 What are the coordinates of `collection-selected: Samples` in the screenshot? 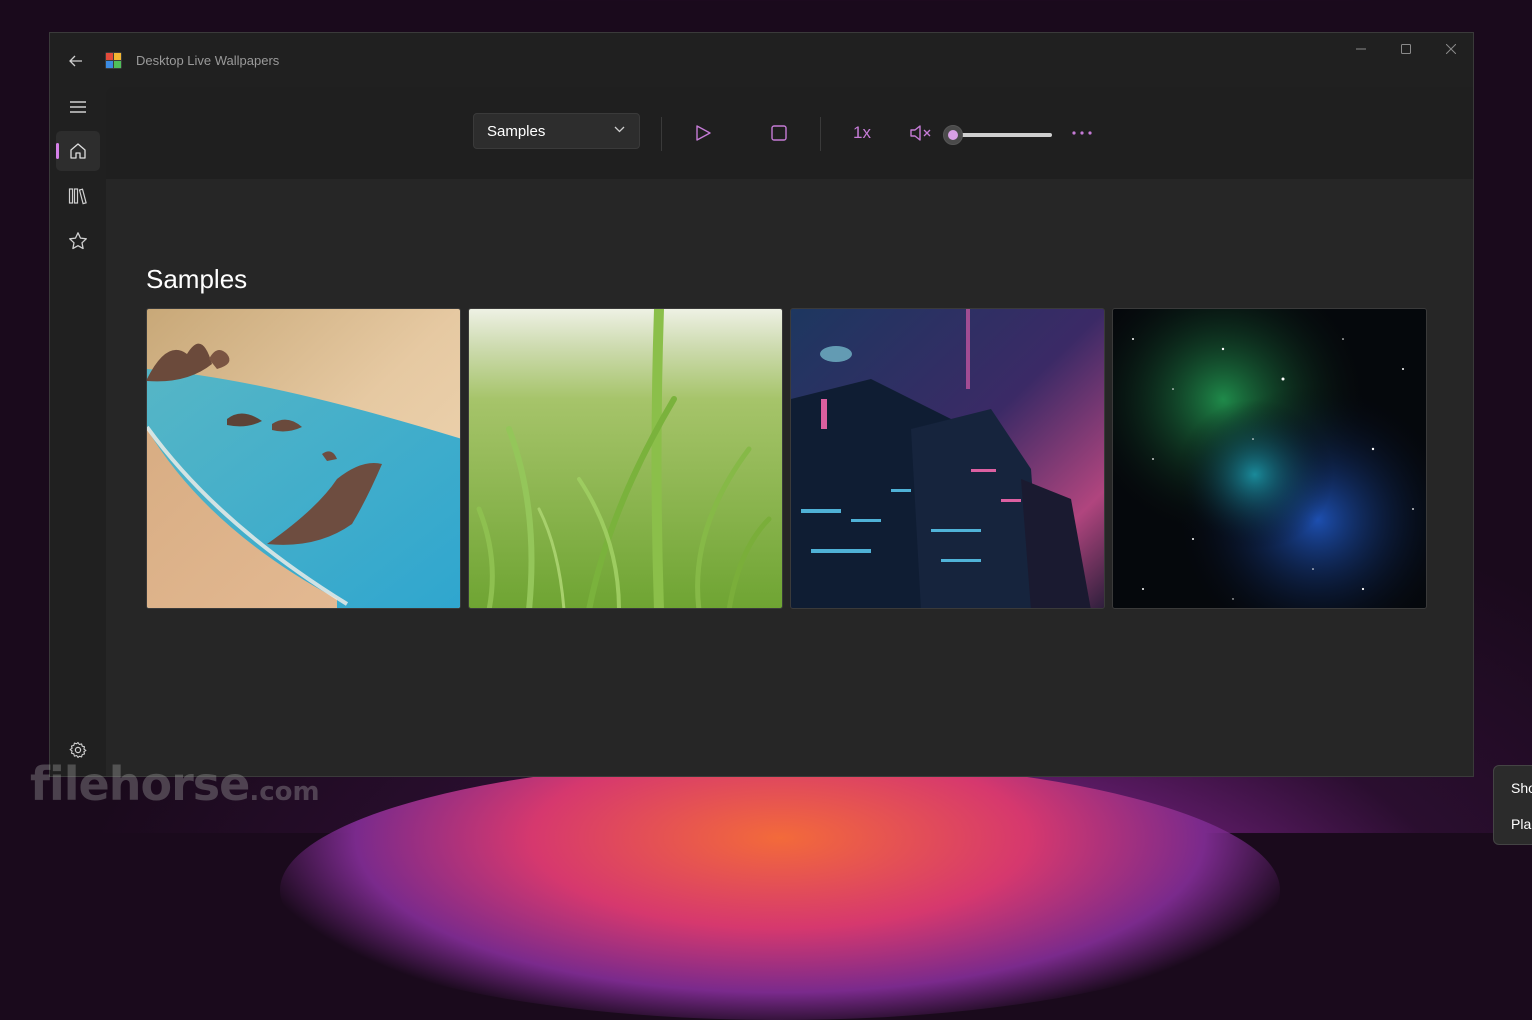 It's located at (516, 131).